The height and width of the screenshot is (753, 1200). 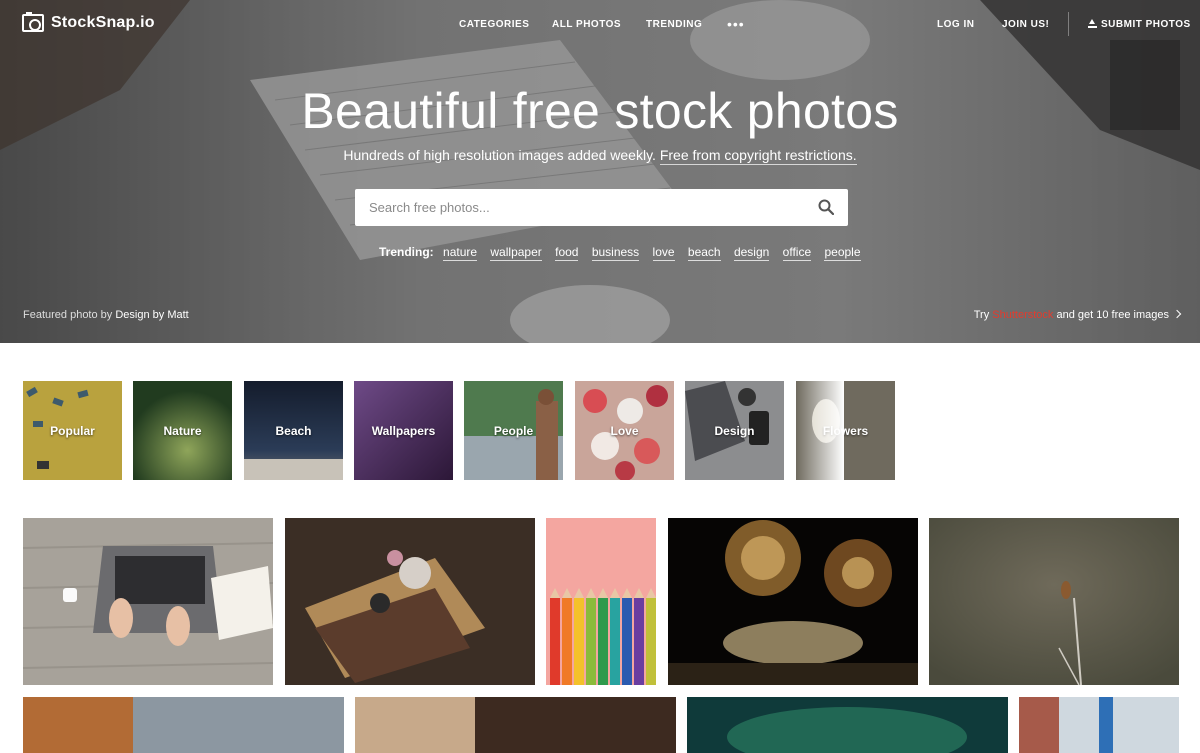 I want to click on photo-colored-pencils, so click(x=601, y=601).